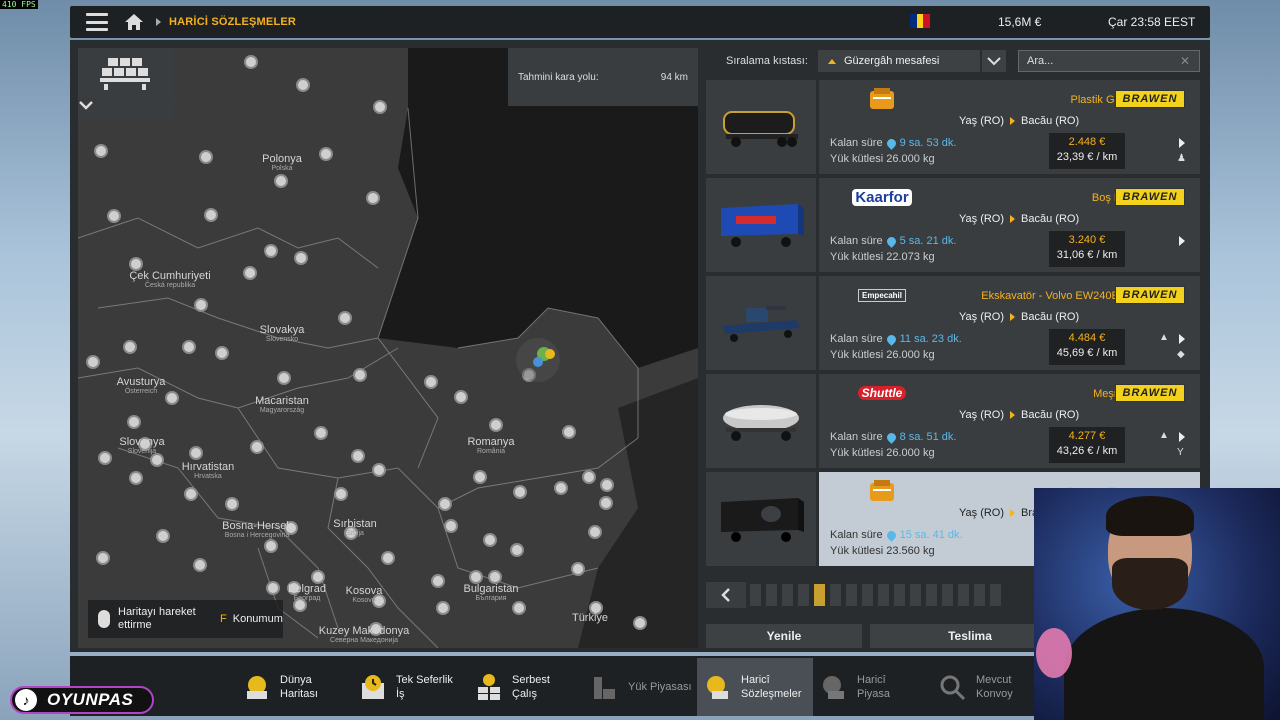  I want to click on globe-contracts-icon, so click(718, 687).